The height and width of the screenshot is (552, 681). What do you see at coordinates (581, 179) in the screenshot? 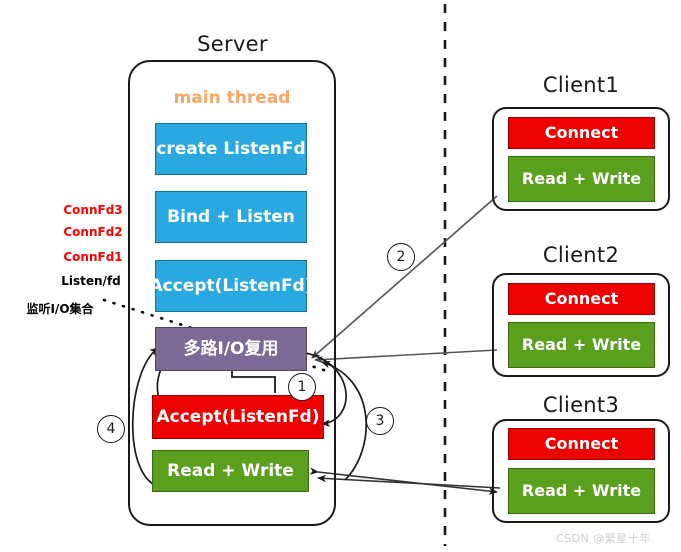
I see `client1-block-read-write: Read + Write` at bounding box center [581, 179].